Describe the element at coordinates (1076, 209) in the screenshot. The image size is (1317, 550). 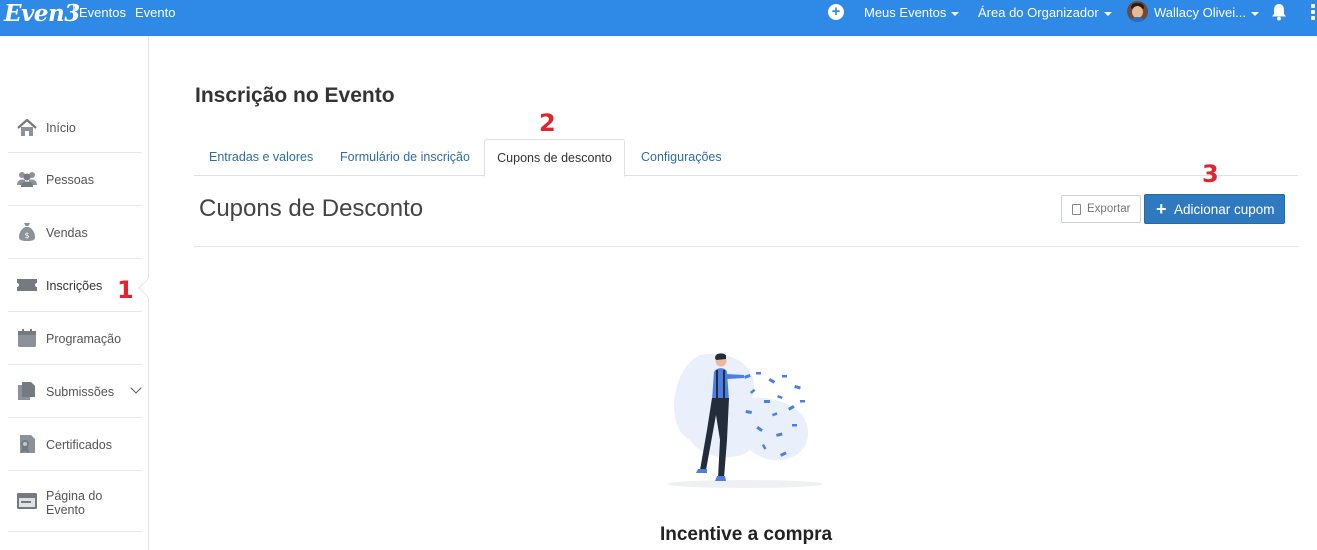
I see `file-icon` at that location.